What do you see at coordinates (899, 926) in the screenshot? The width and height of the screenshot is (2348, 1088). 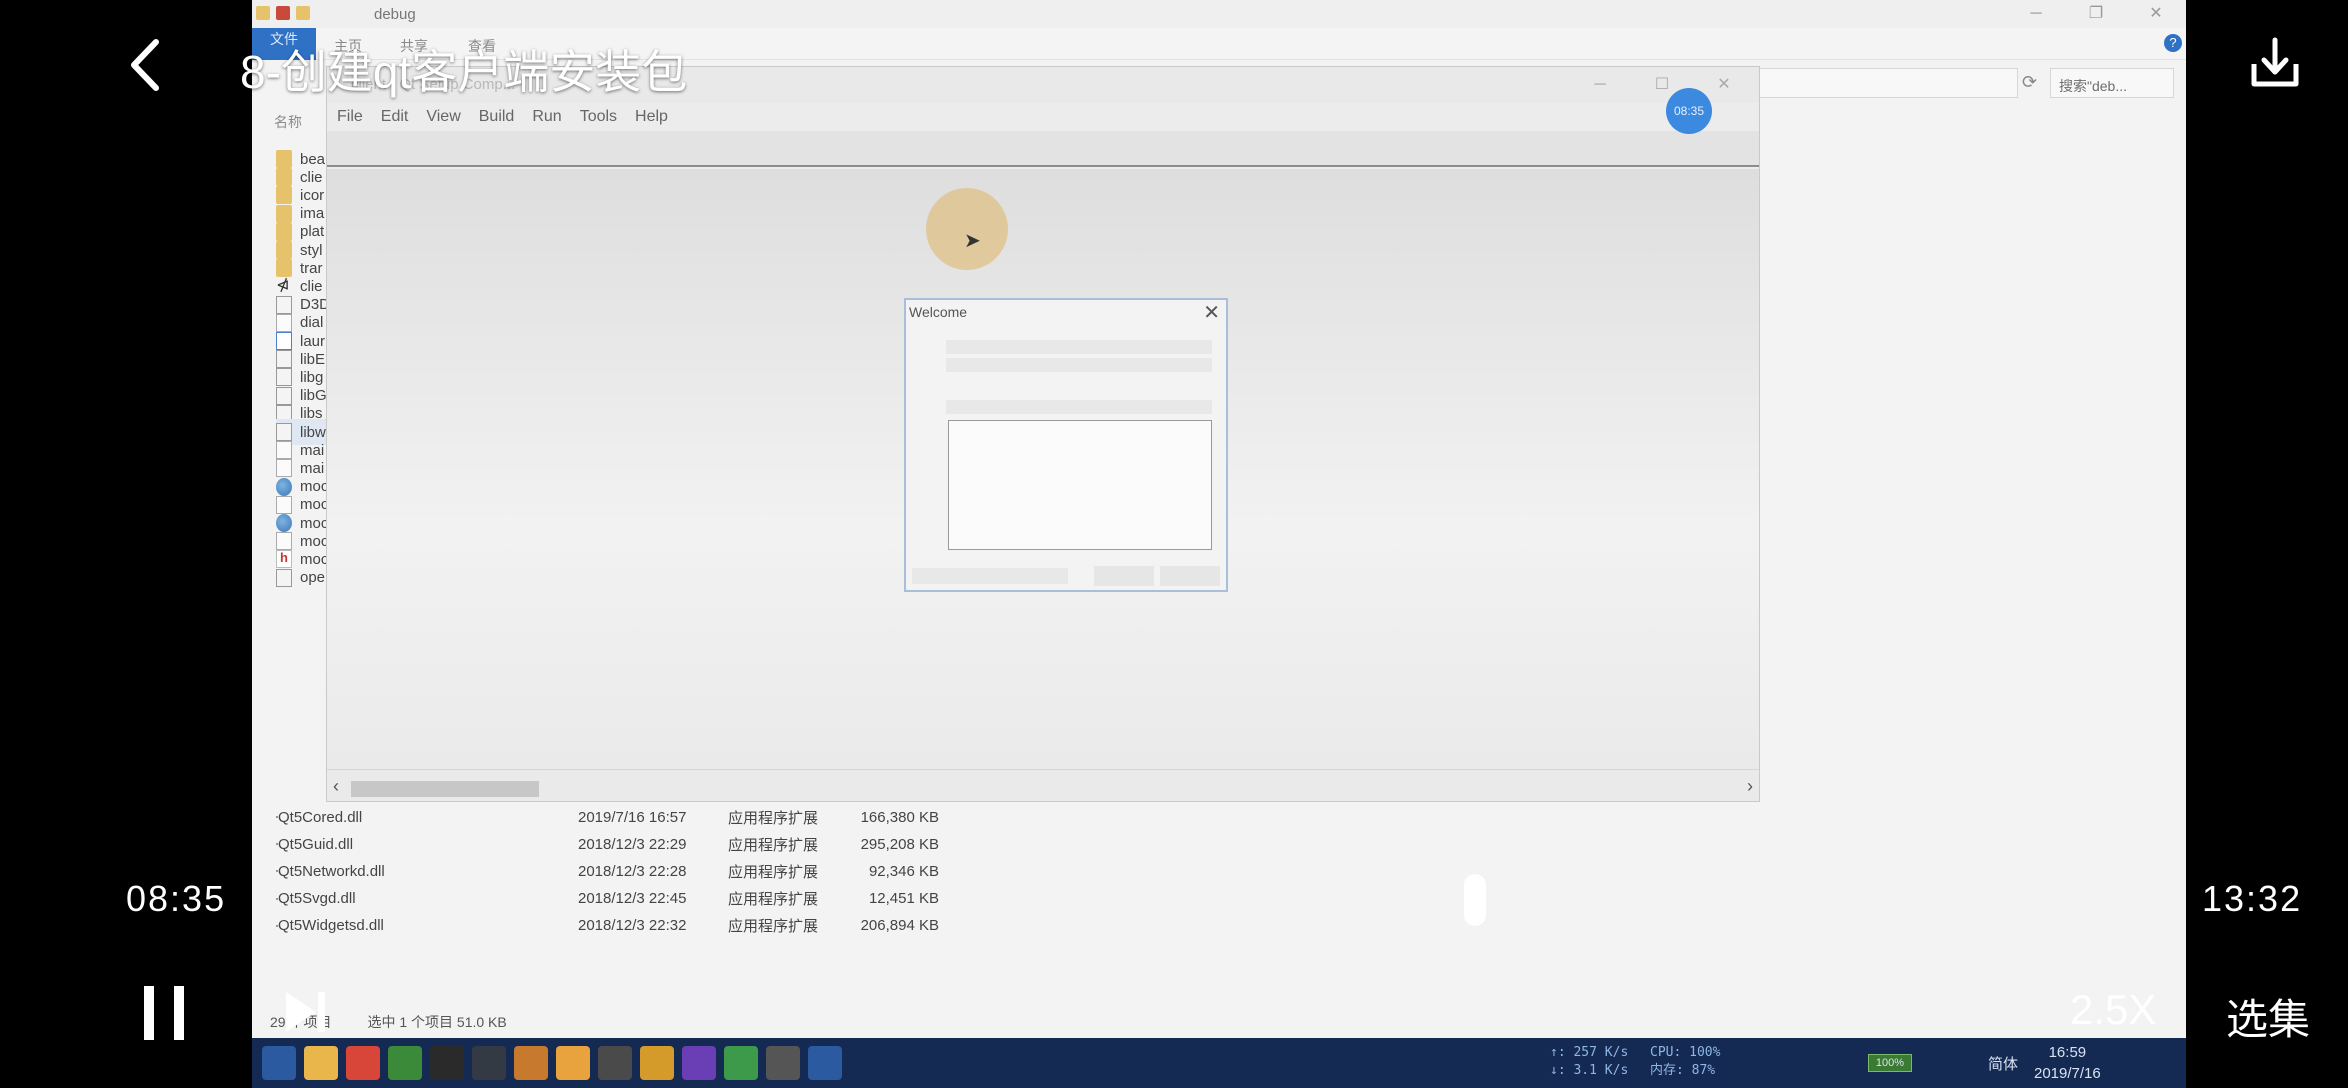 I see `file-size: 206,894 KB` at bounding box center [899, 926].